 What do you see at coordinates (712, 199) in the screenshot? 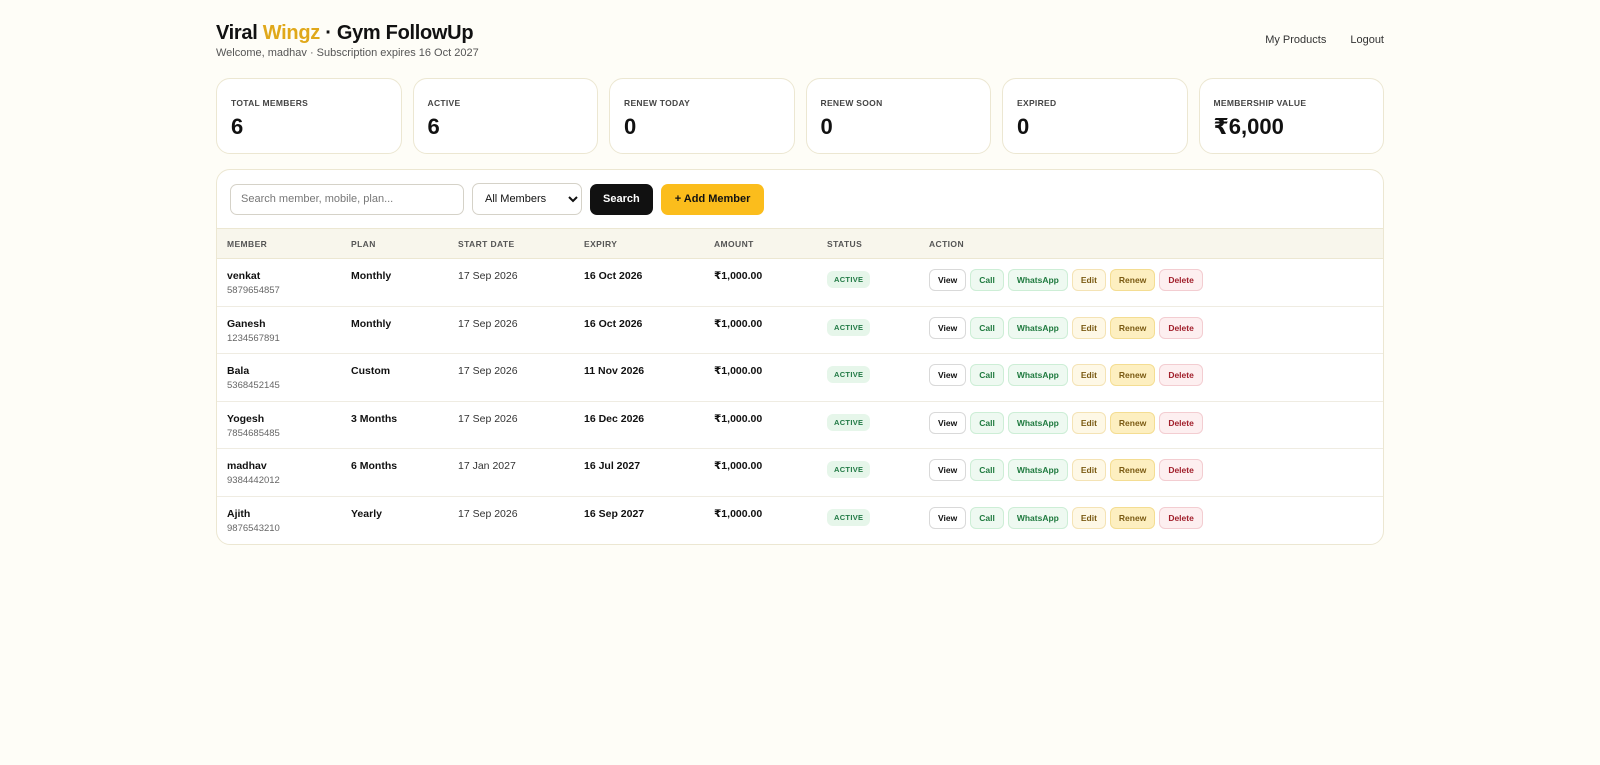
I see `add-member-button: + Add Member` at bounding box center [712, 199].